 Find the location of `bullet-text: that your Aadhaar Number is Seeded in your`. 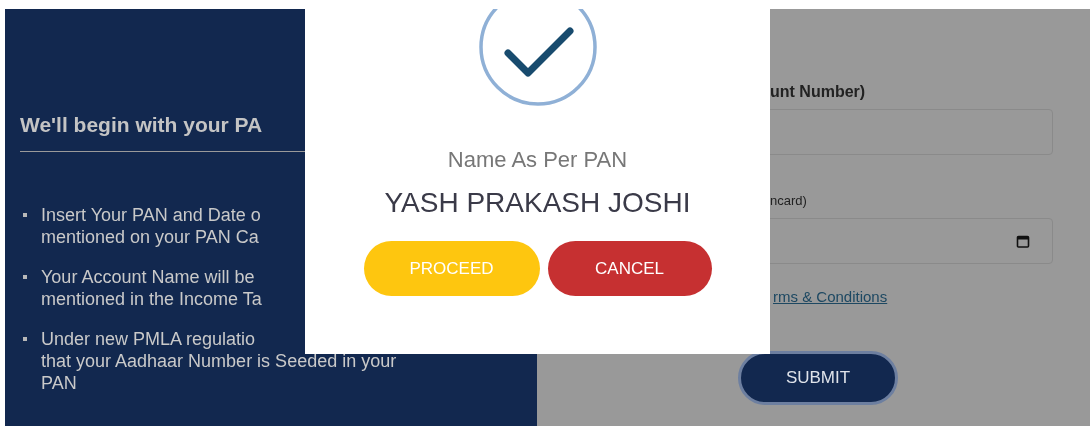

bullet-text: that your Aadhaar Number is Seeded in your is located at coordinates (219, 361).